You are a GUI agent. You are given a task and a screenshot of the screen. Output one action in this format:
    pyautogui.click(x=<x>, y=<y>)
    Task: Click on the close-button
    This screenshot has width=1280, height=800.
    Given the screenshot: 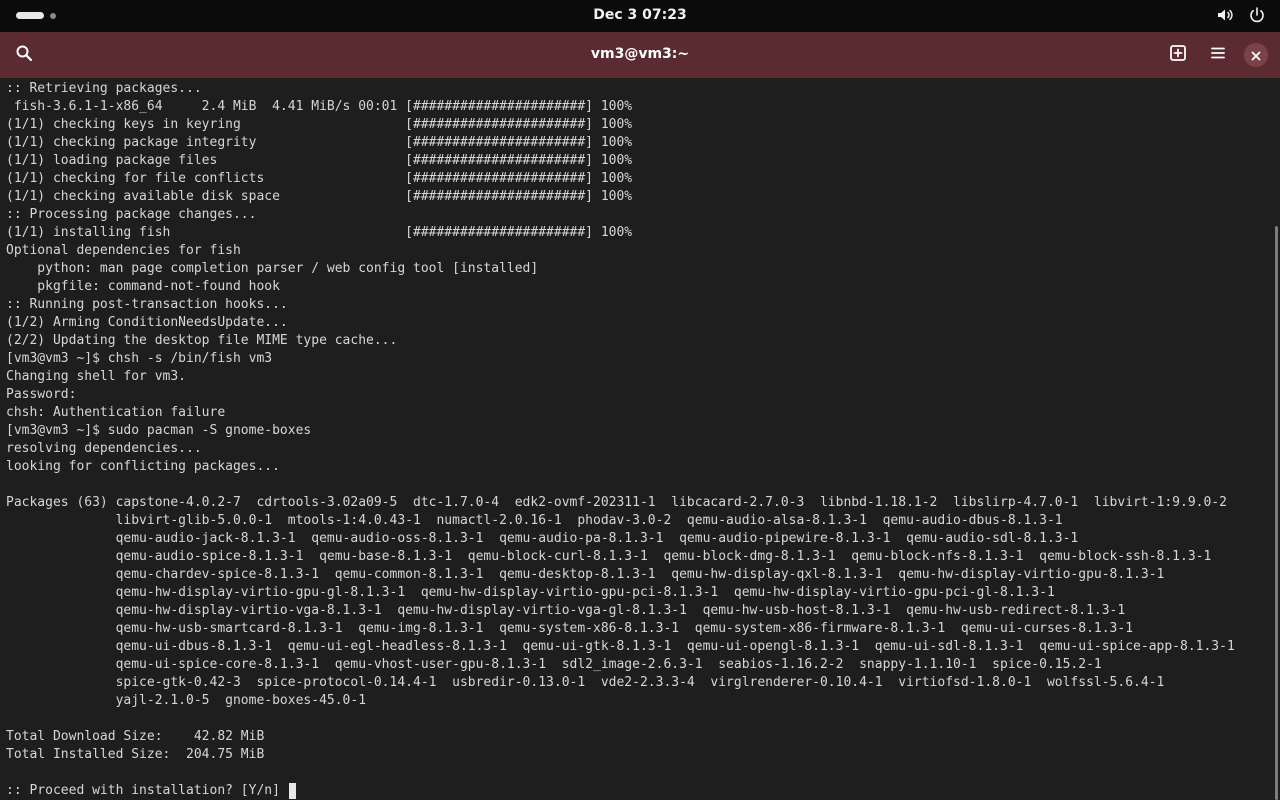 What is the action you would take?
    pyautogui.click(x=1256, y=55)
    